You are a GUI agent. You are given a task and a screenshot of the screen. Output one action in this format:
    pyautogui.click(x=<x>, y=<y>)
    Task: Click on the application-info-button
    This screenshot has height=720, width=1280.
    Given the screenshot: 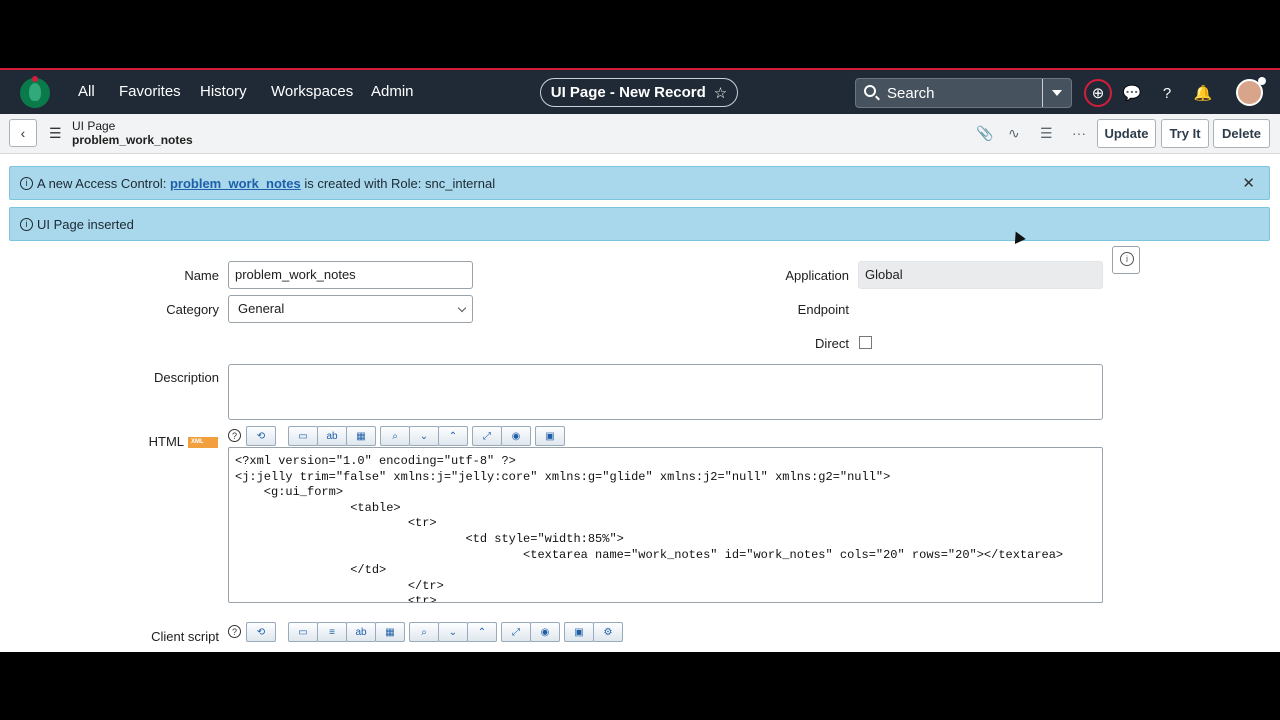 What is the action you would take?
    pyautogui.click(x=1126, y=260)
    